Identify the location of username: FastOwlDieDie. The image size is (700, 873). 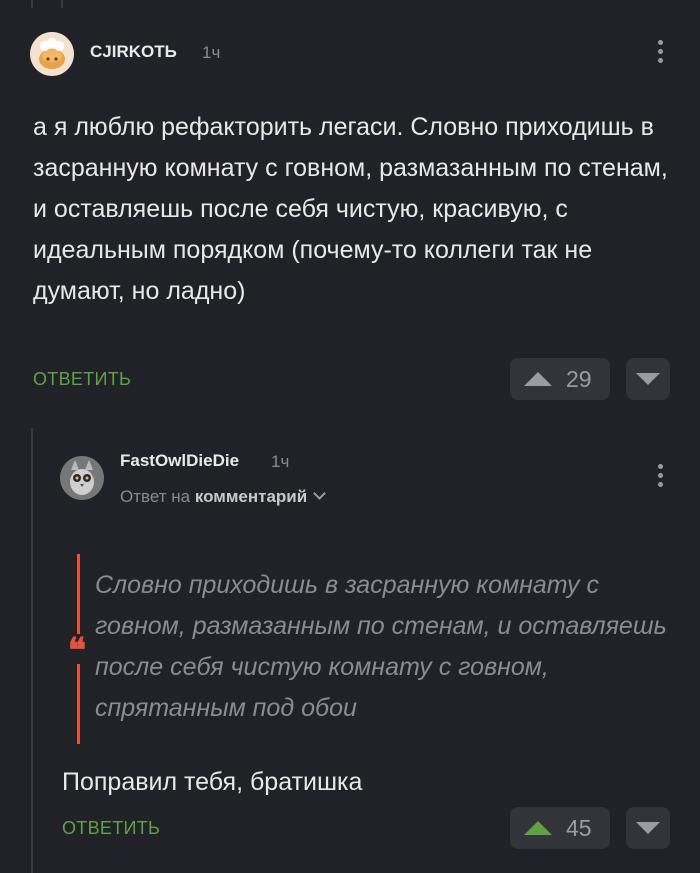
(179, 461).